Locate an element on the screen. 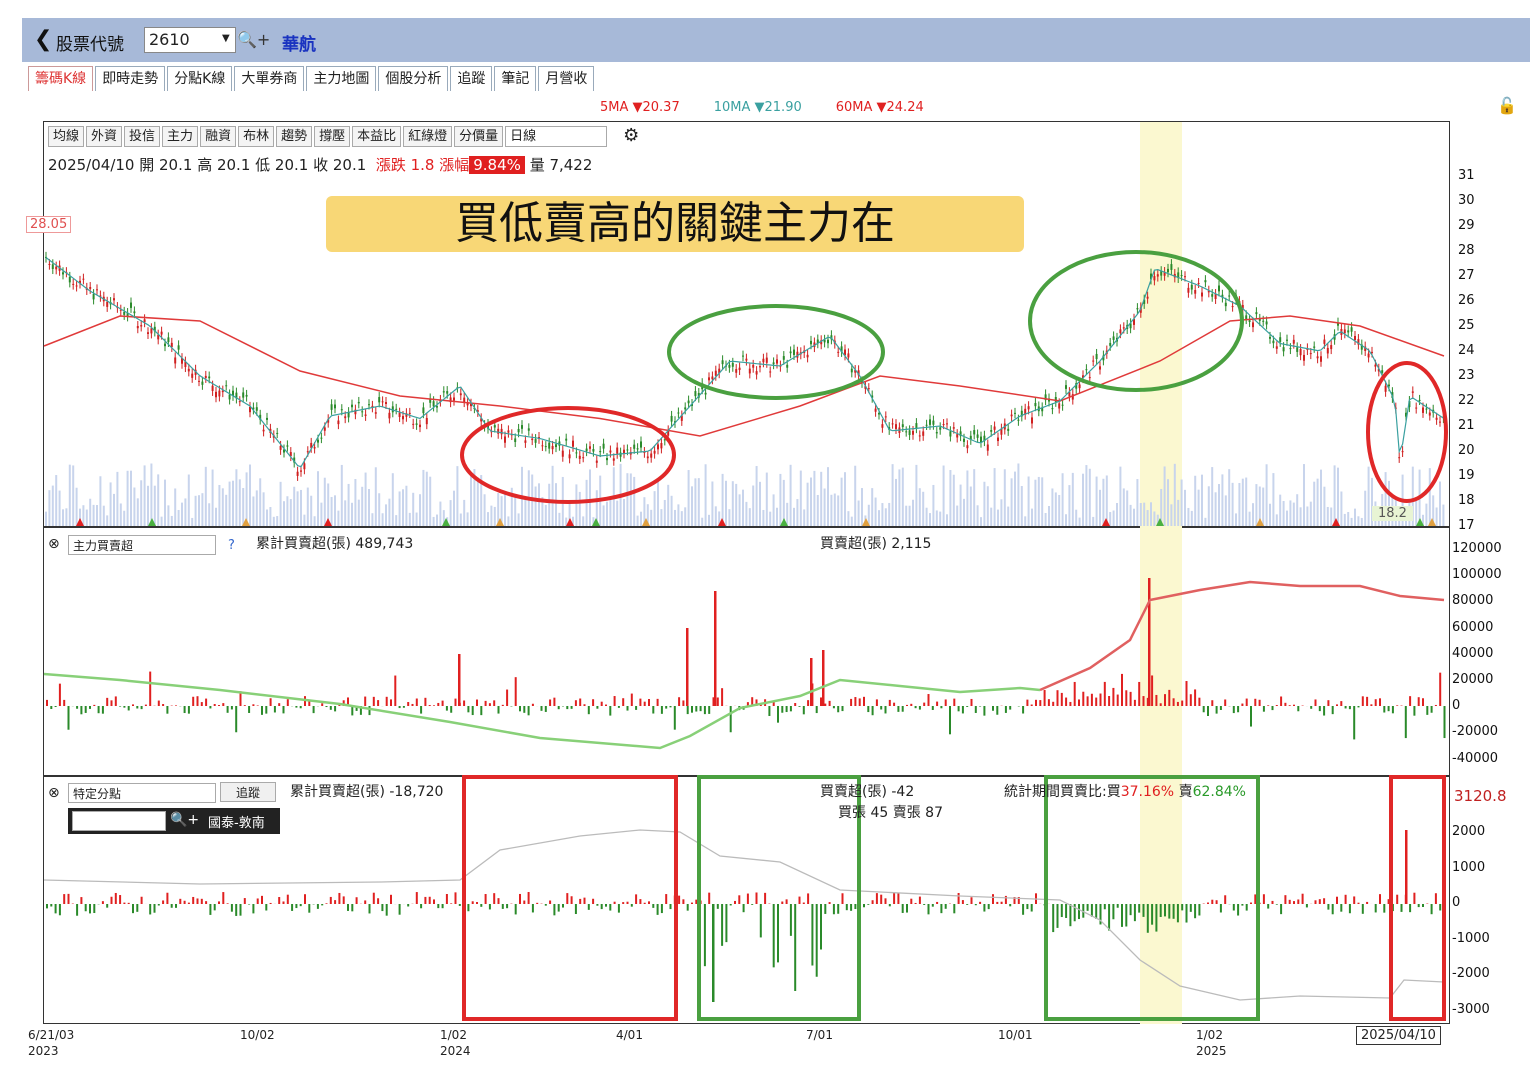 This screenshot has height=1076, width=1540. price-axis-tick: 29 is located at coordinates (1466, 225).